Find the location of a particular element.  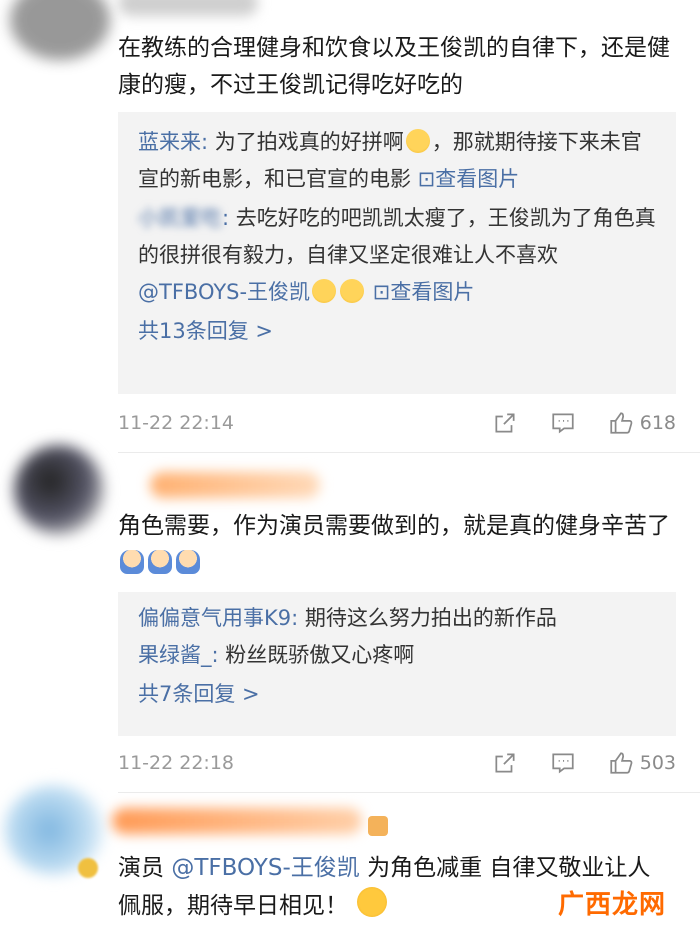

timestamp: 11-22 22:18 is located at coordinates (176, 763).